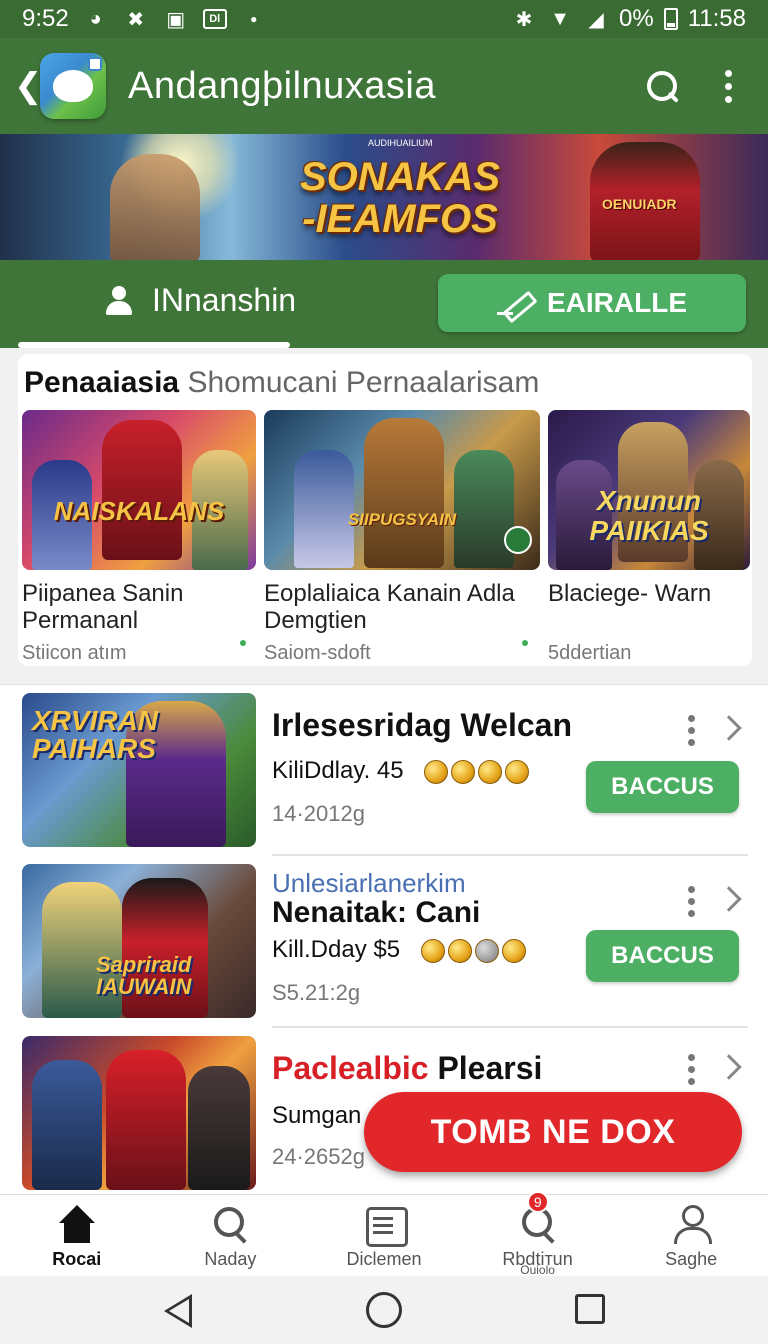 This screenshot has width=768, height=1344. Describe the element at coordinates (369, 883) in the screenshot. I see `list-item-subtitle: Unlesiarlanerkim` at that location.